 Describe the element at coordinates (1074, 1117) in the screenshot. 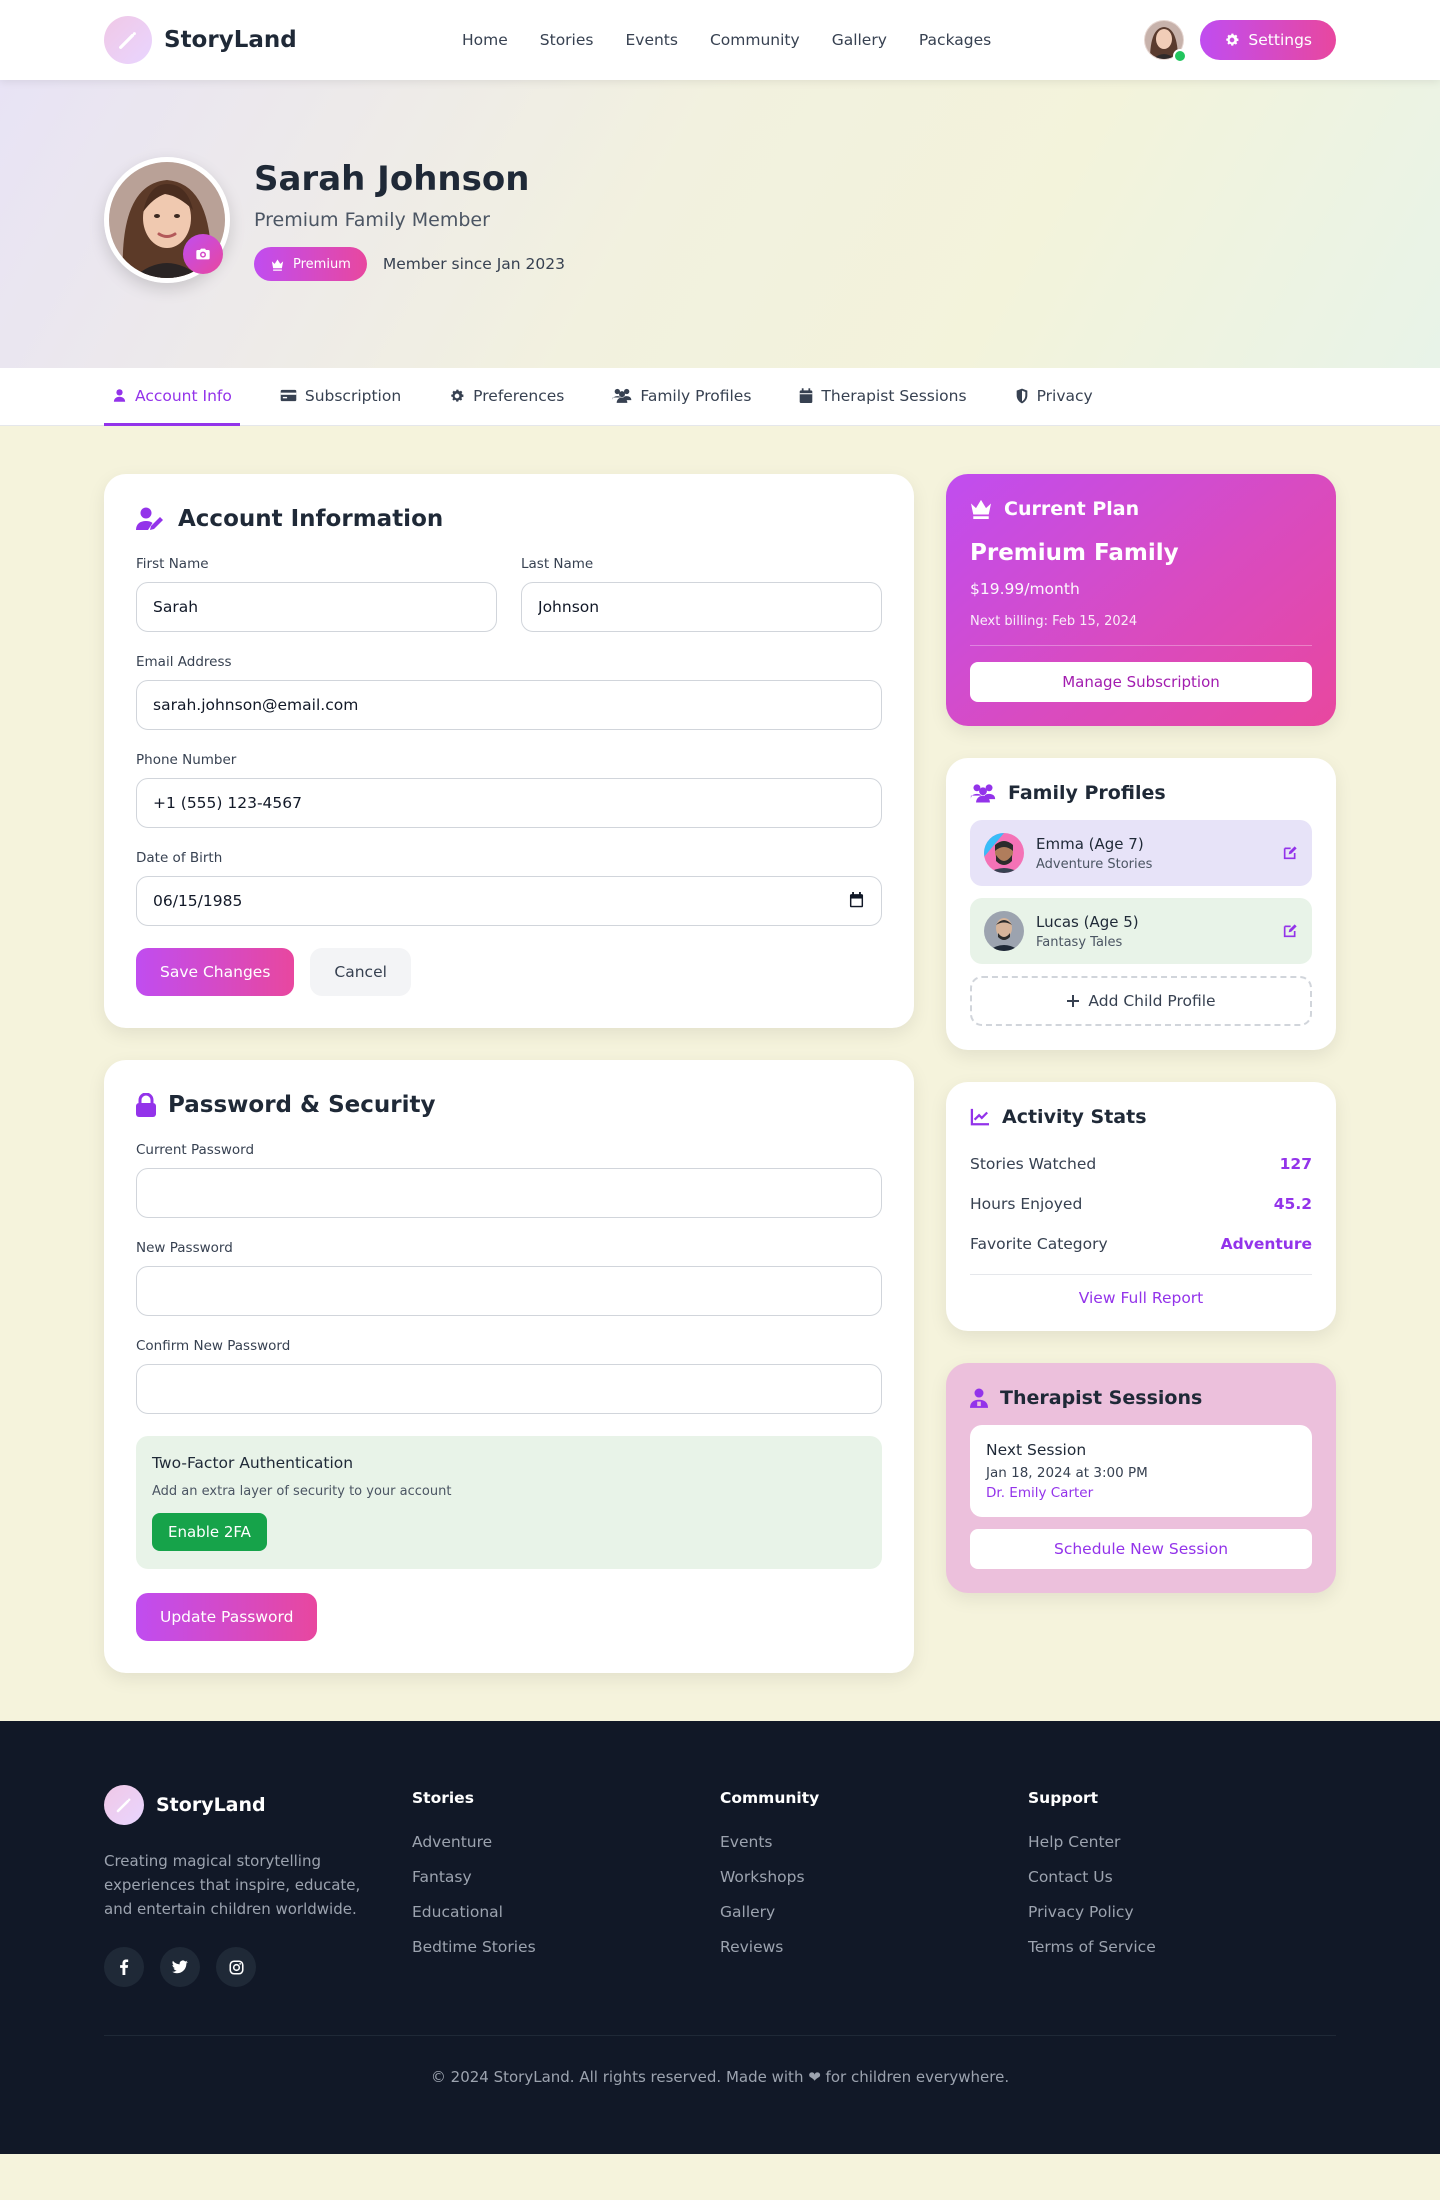

I see `stats-card-title: Activity Stats` at that location.